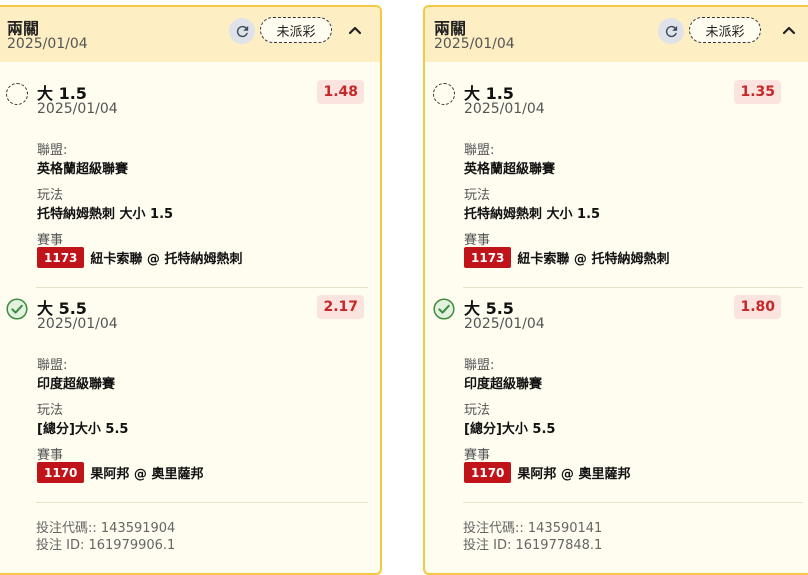 Image resolution: width=808 pixels, height=575 pixels. Describe the element at coordinates (757, 307) in the screenshot. I see `odds-badge: 1.80` at that location.